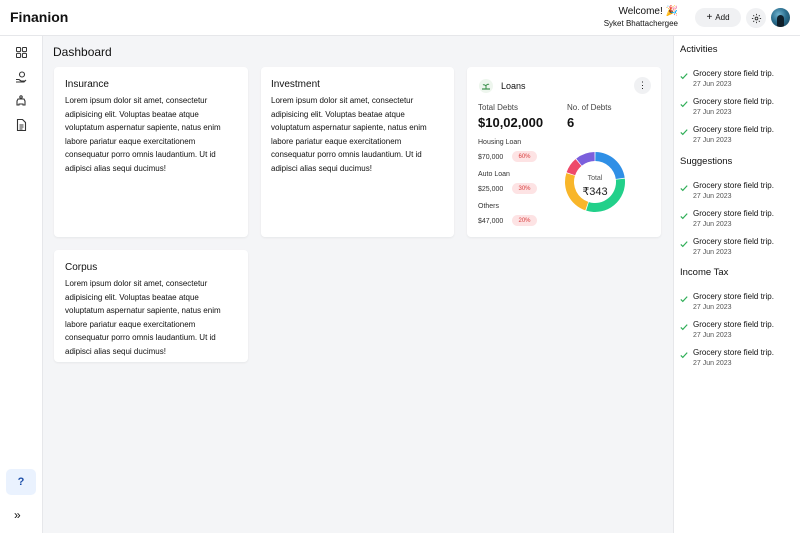  Describe the element at coordinates (21, 284) in the screenshot. I see `sidebar: ? »` at that location.